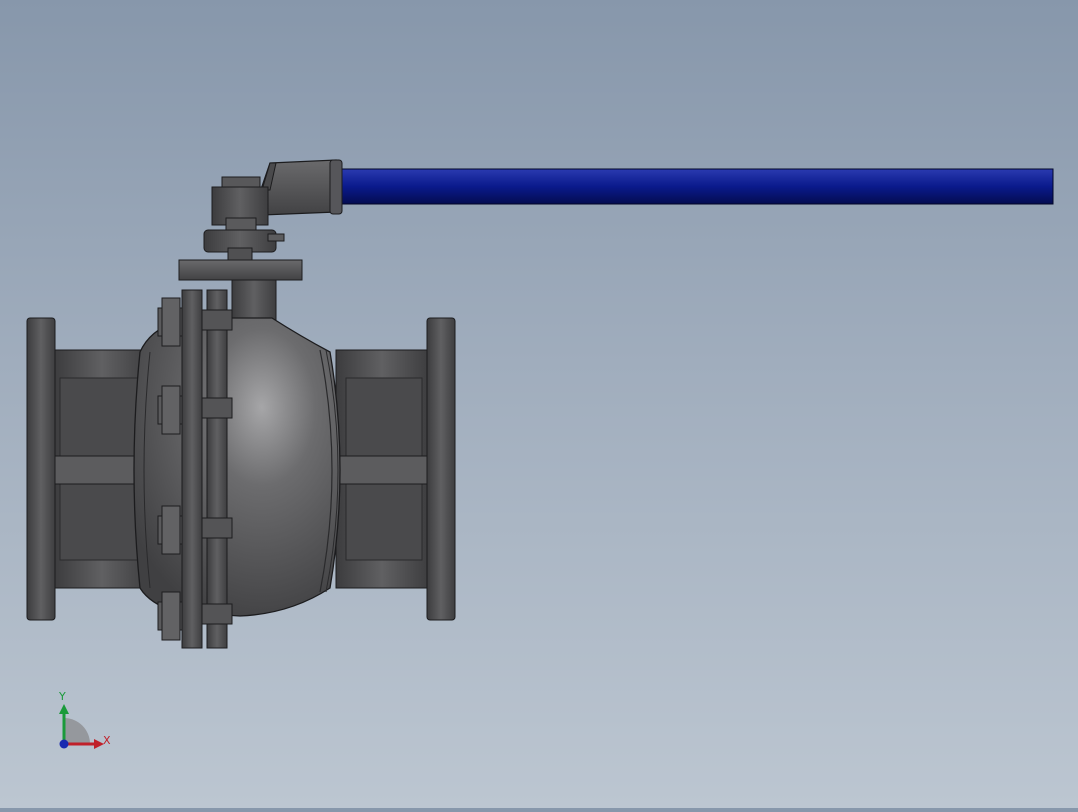 This screenshot has height=812, width=1078. Describe the element at coordinates (240, 270) in the screenshot. I see `mounting-pad` at that location.